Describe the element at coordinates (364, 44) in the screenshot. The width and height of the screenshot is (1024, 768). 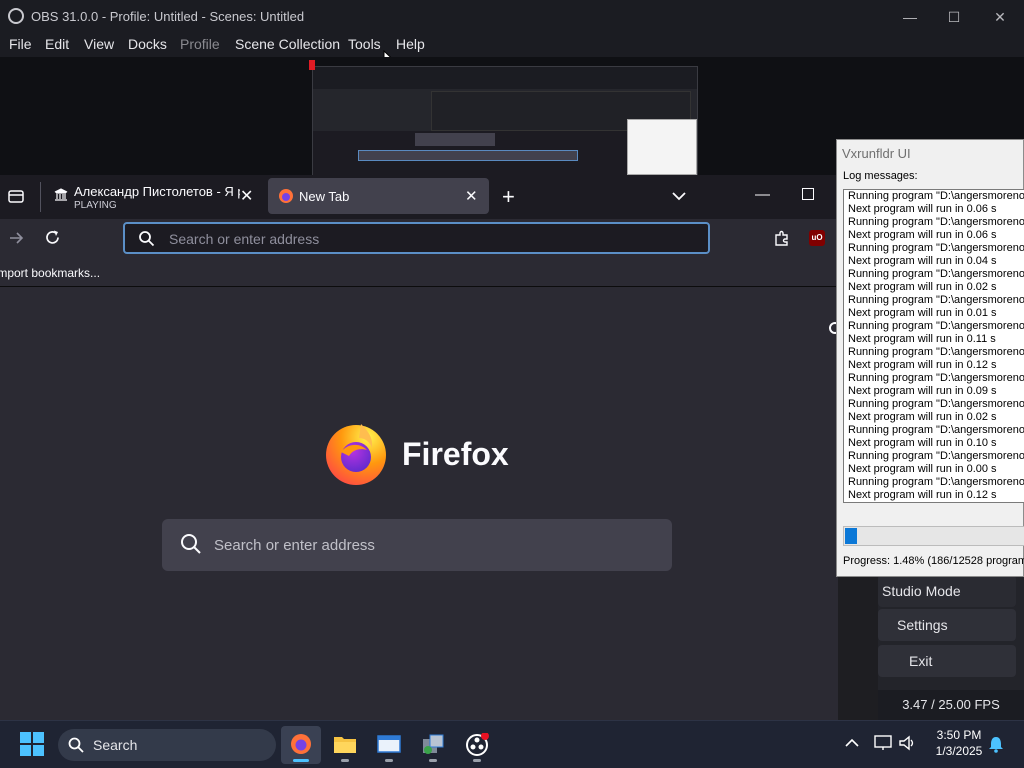
I see `menu-tools: Tools` at that location.